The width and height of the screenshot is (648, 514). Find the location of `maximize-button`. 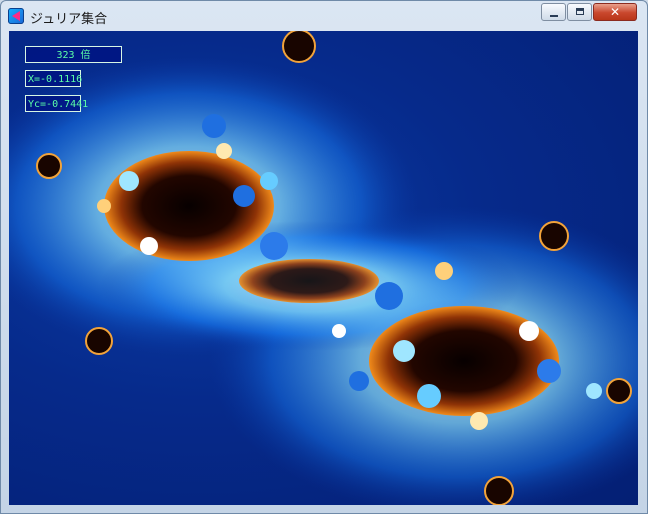

maximize-button is located at coordinates (579, 12).